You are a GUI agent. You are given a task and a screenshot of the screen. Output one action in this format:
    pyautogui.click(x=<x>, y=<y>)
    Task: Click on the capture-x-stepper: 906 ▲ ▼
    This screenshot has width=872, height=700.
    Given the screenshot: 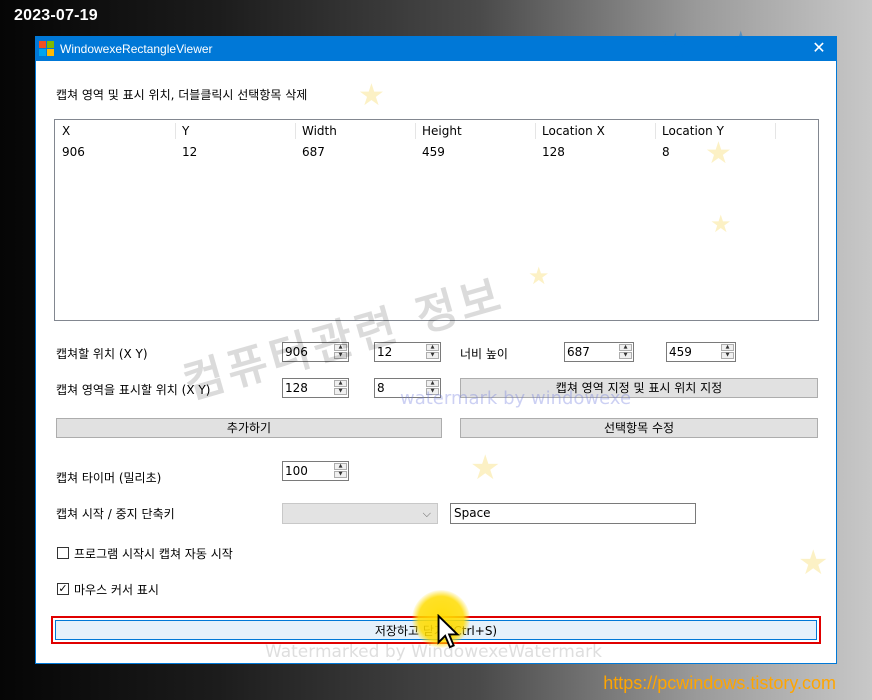 What is the action you would take?
    pyautogui.click(x=315, y=352)
    